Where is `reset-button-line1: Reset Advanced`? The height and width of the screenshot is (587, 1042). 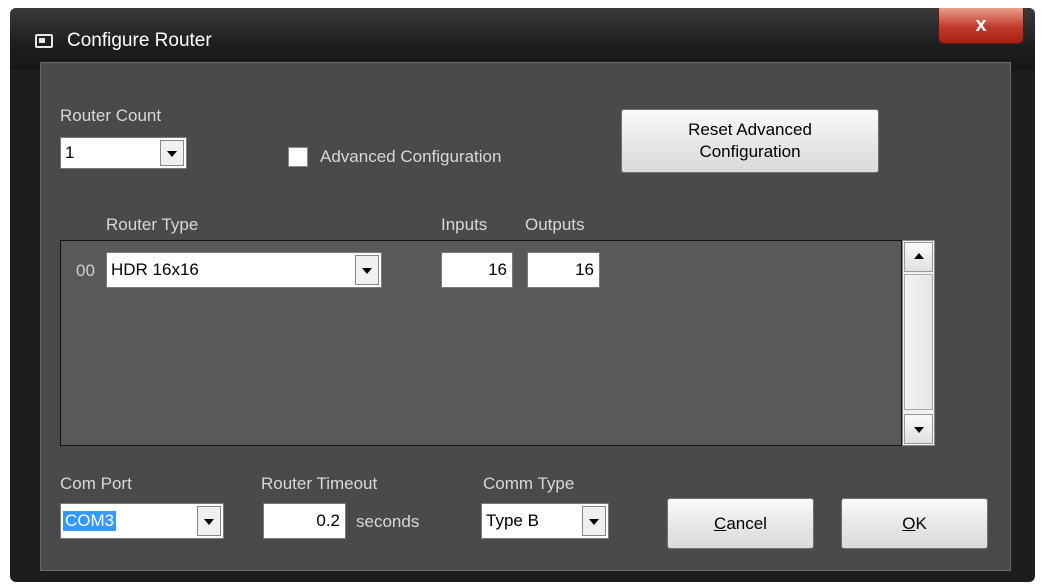 reset-button-line1: Reset Advanced is located at coordinates (750, 129).